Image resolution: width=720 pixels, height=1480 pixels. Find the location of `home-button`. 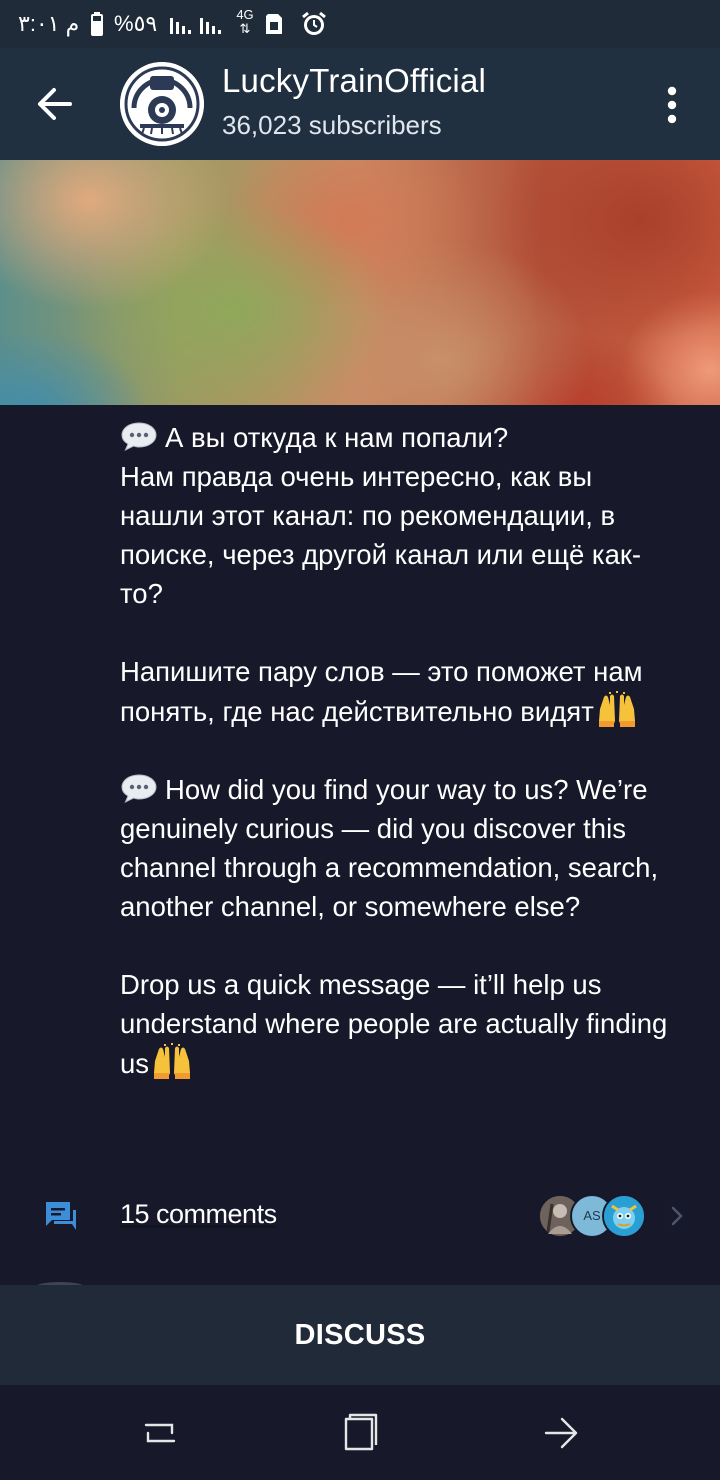

home-button is located at coordinates (360, 1433).